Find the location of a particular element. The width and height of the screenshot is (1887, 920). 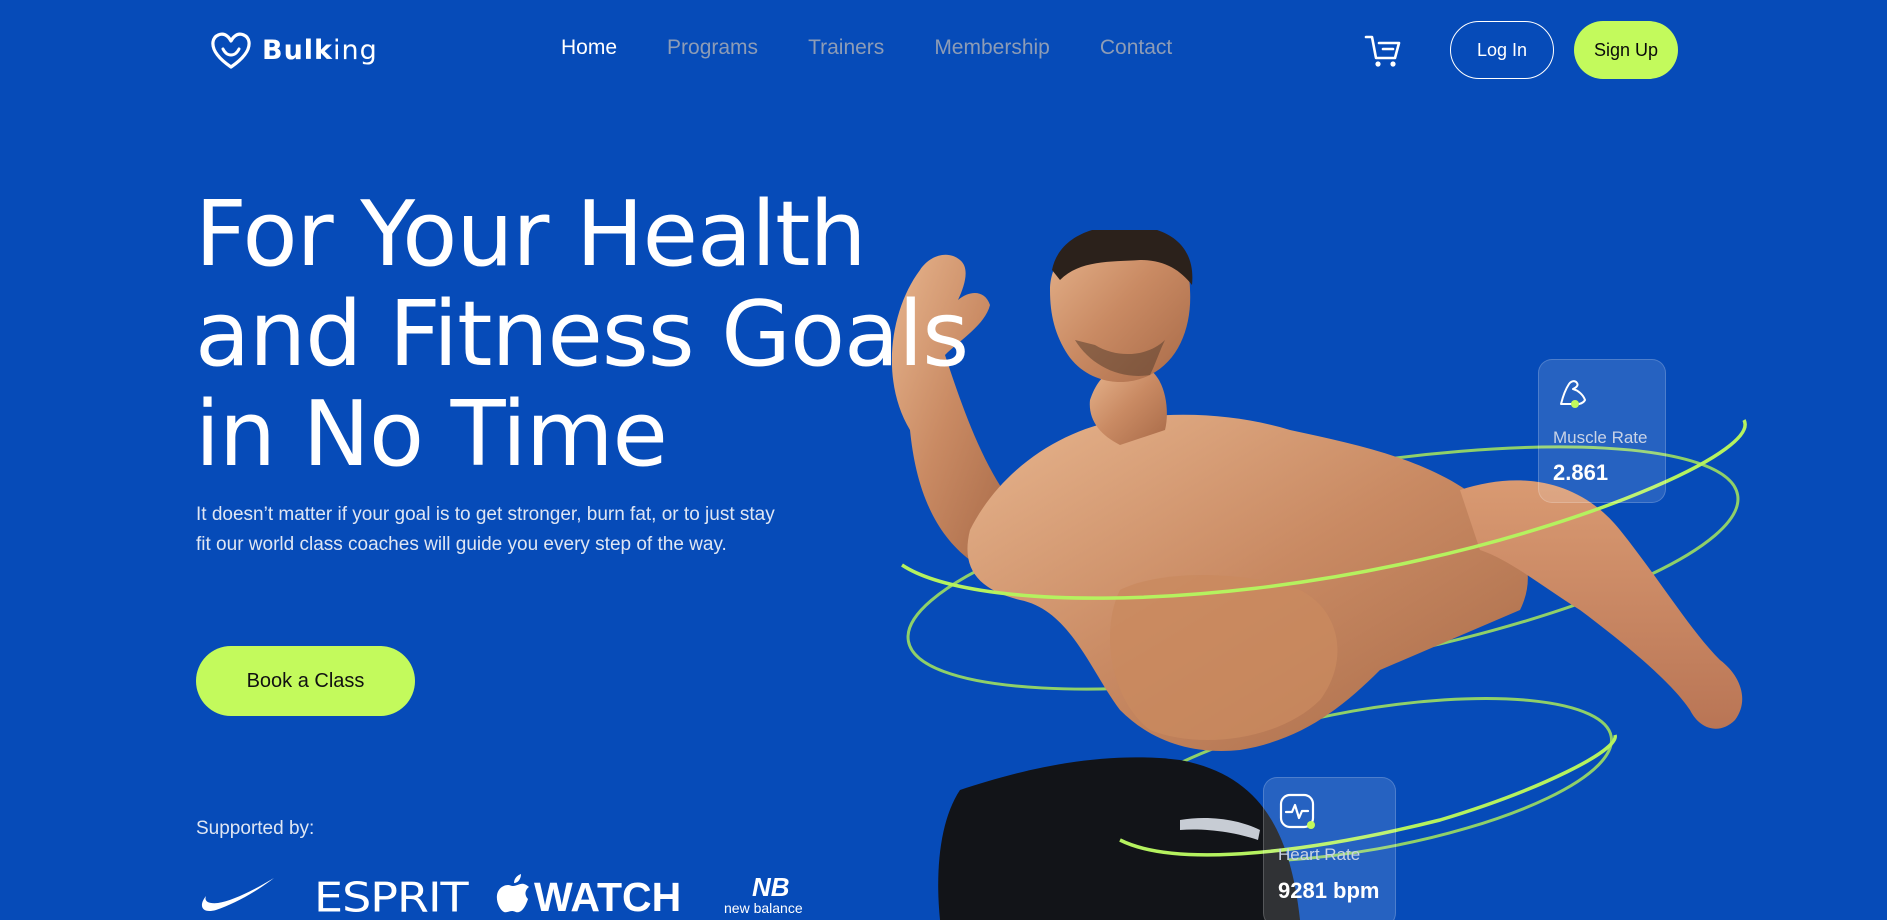

brand-name: Bulking is located at coordinates (320, 50).